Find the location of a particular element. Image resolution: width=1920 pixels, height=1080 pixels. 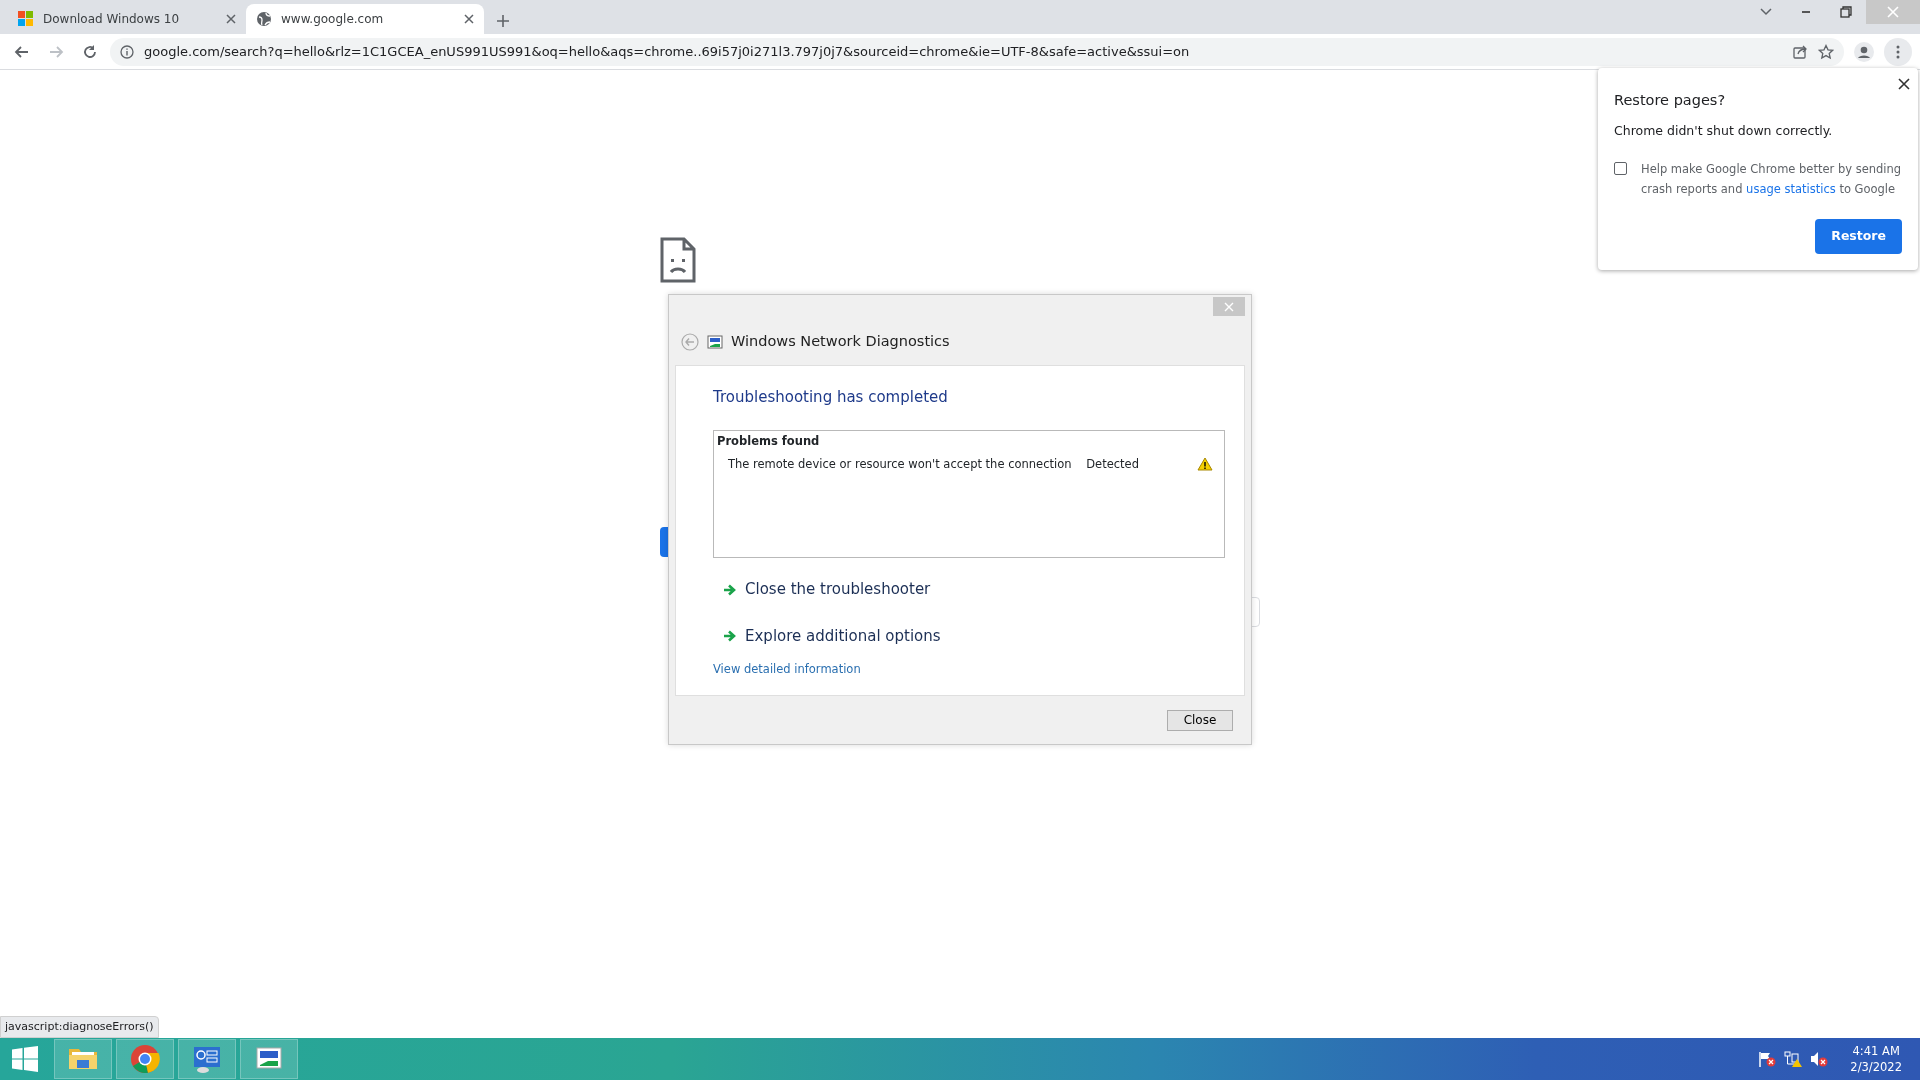

close-button: Close is located at coordinates (1200, 720).